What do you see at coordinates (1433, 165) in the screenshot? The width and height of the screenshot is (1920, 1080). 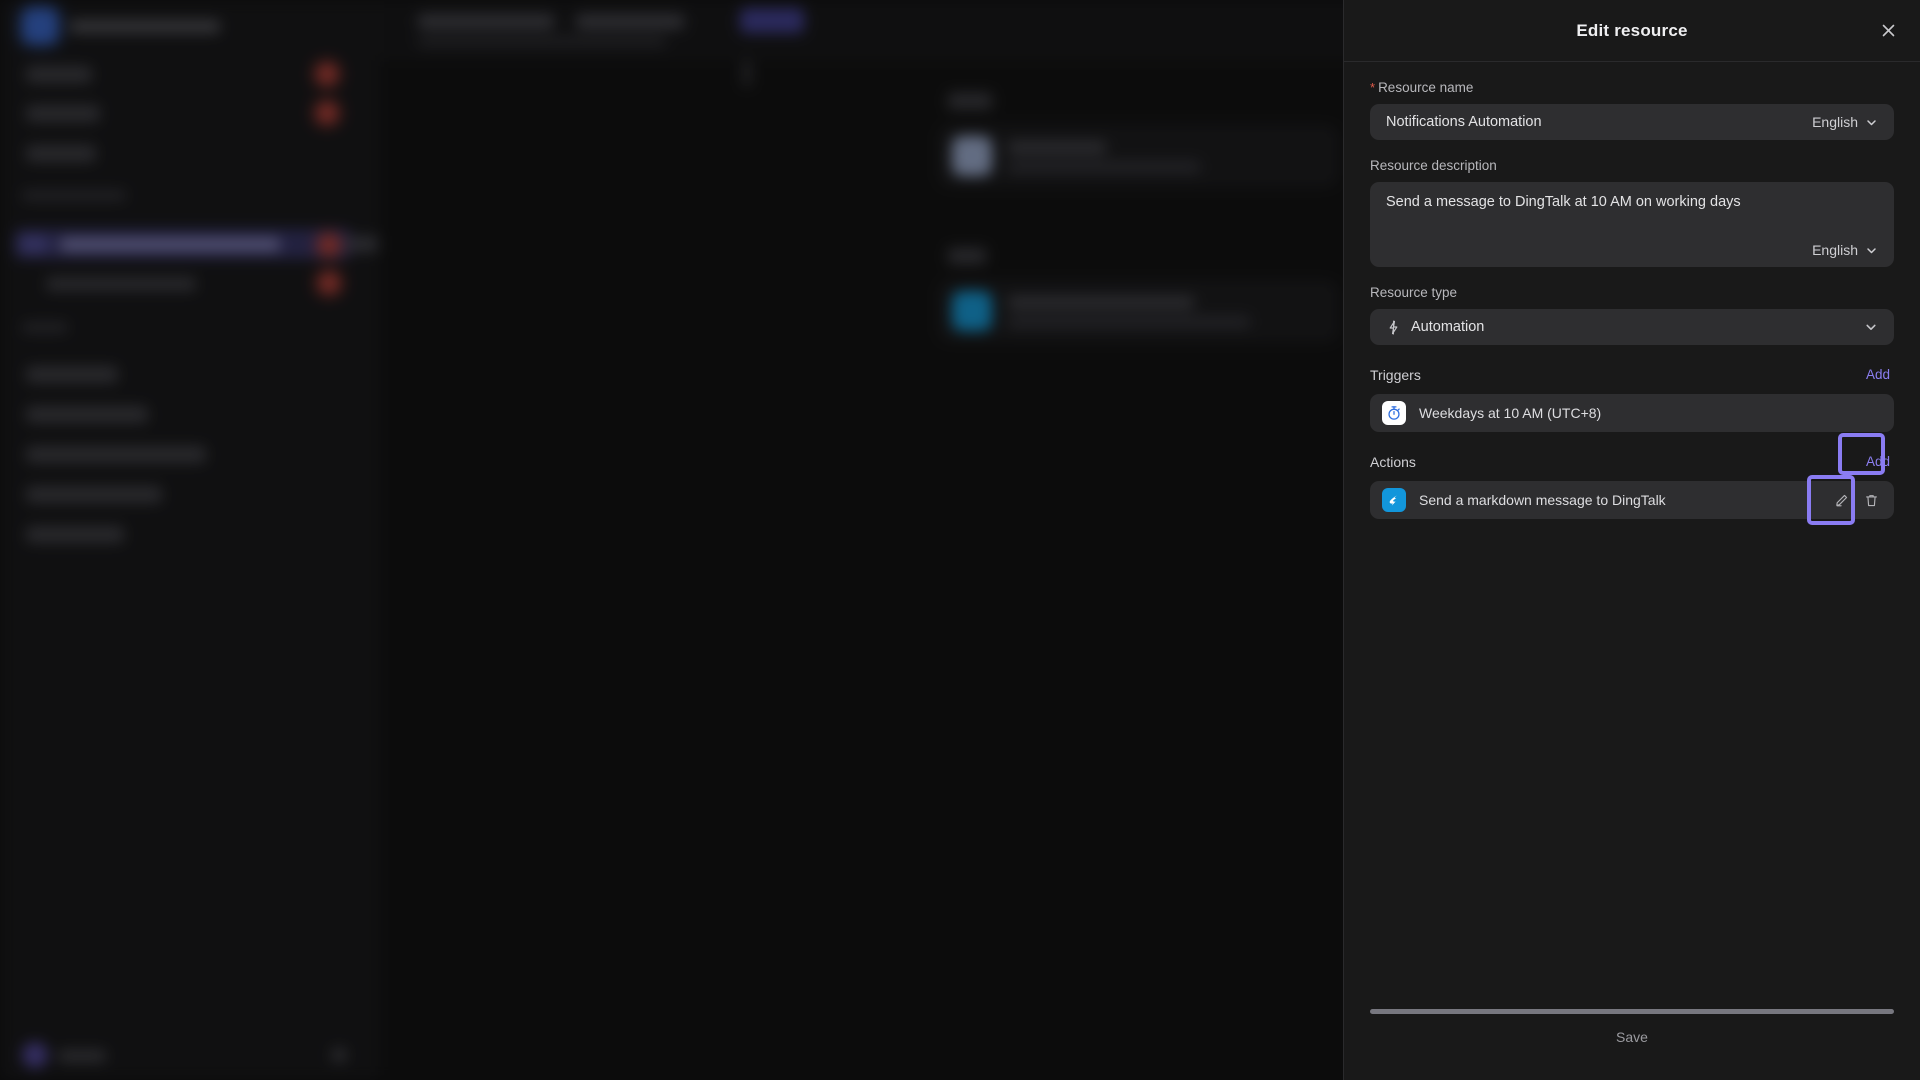 I see `resource-description-label: Resource description` at bounding box center [1433, 165].